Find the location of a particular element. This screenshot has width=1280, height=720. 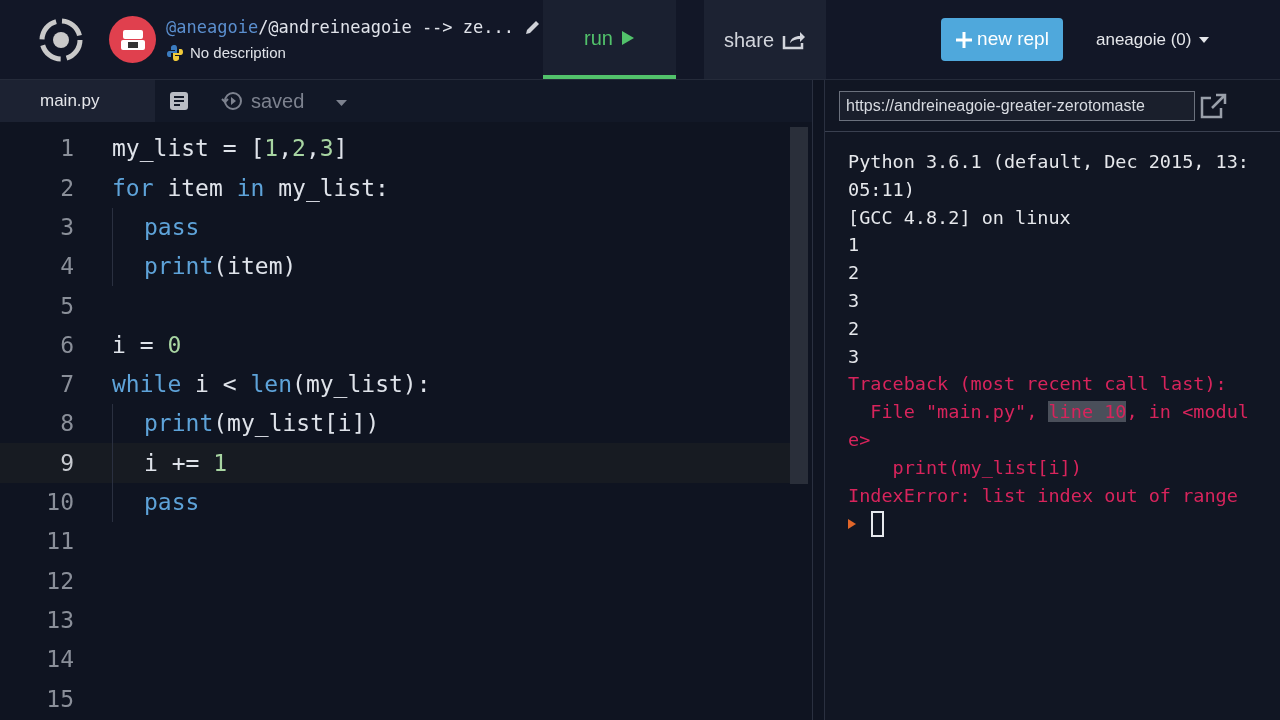

share-icon is located at coordinates (794, 39).